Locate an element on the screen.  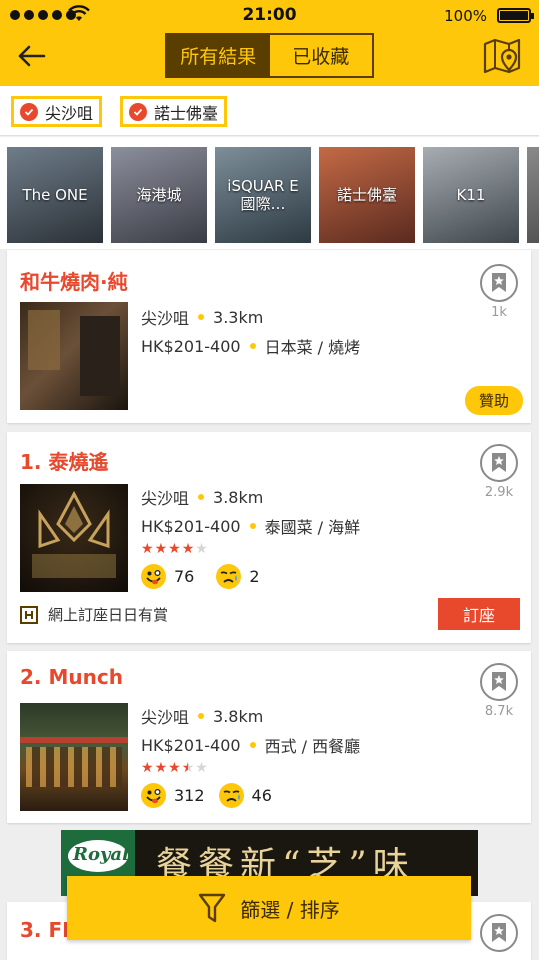
battery-icon is located at coordinates (515, 15).